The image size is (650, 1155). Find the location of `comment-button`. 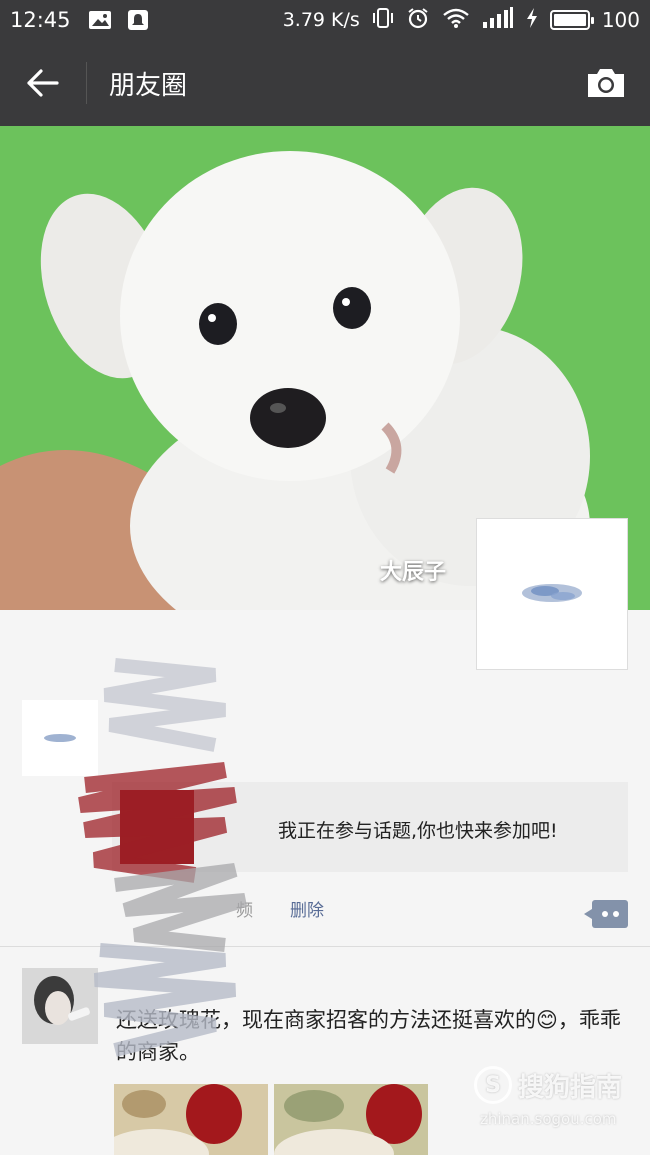

comment-button is located at coordinates (606, 914).